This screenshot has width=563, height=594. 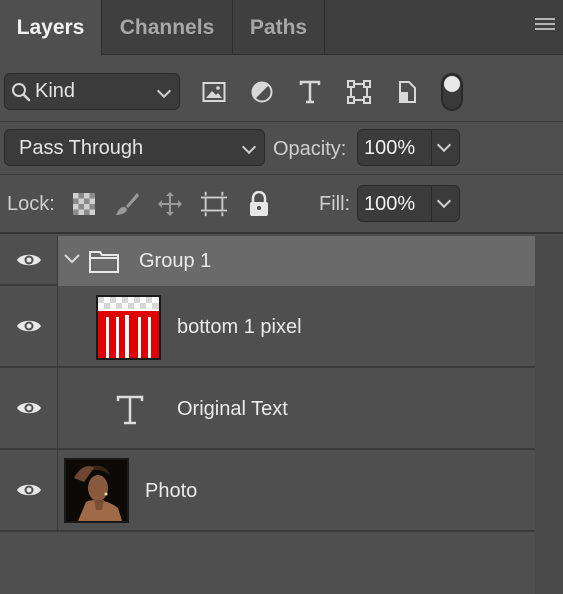 What do you see at coordinates (81, 148) in the screenshot?
I see `blend-mode-value: Pass Through` at bounding box center [81, 148].